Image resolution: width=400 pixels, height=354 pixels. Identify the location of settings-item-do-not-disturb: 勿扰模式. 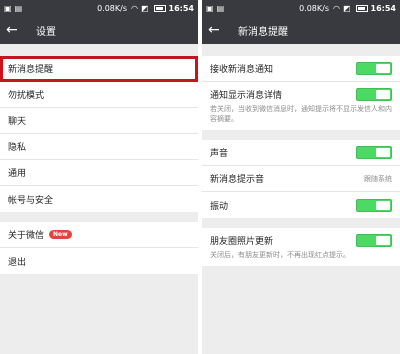
(99, 95).